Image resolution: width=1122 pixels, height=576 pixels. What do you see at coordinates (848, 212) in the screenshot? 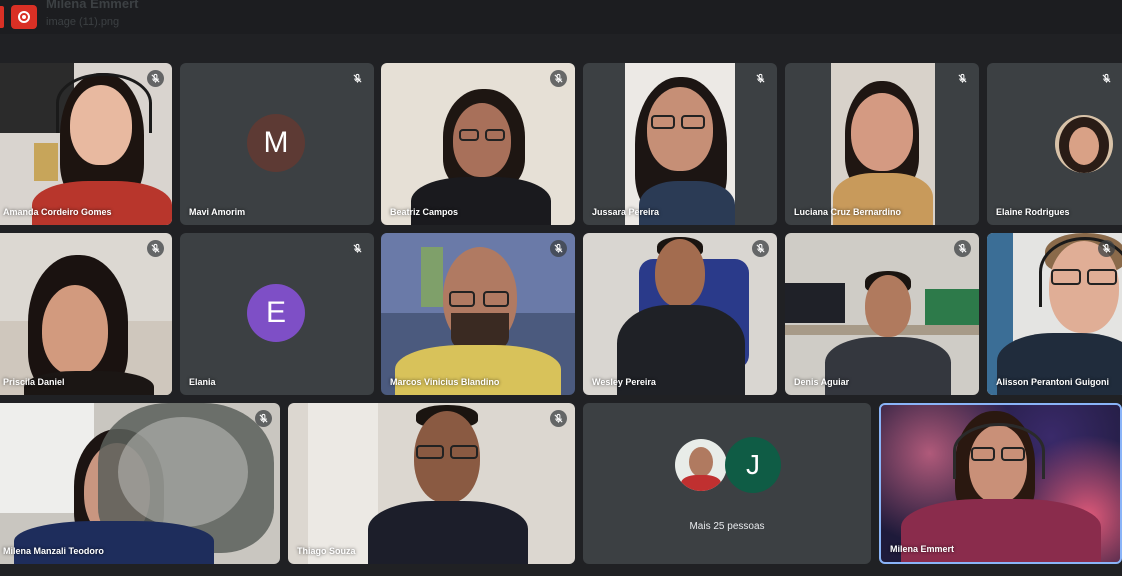
I see `participant-name: Luciana Cruz Bernardino` at bounding box center [848, 212].